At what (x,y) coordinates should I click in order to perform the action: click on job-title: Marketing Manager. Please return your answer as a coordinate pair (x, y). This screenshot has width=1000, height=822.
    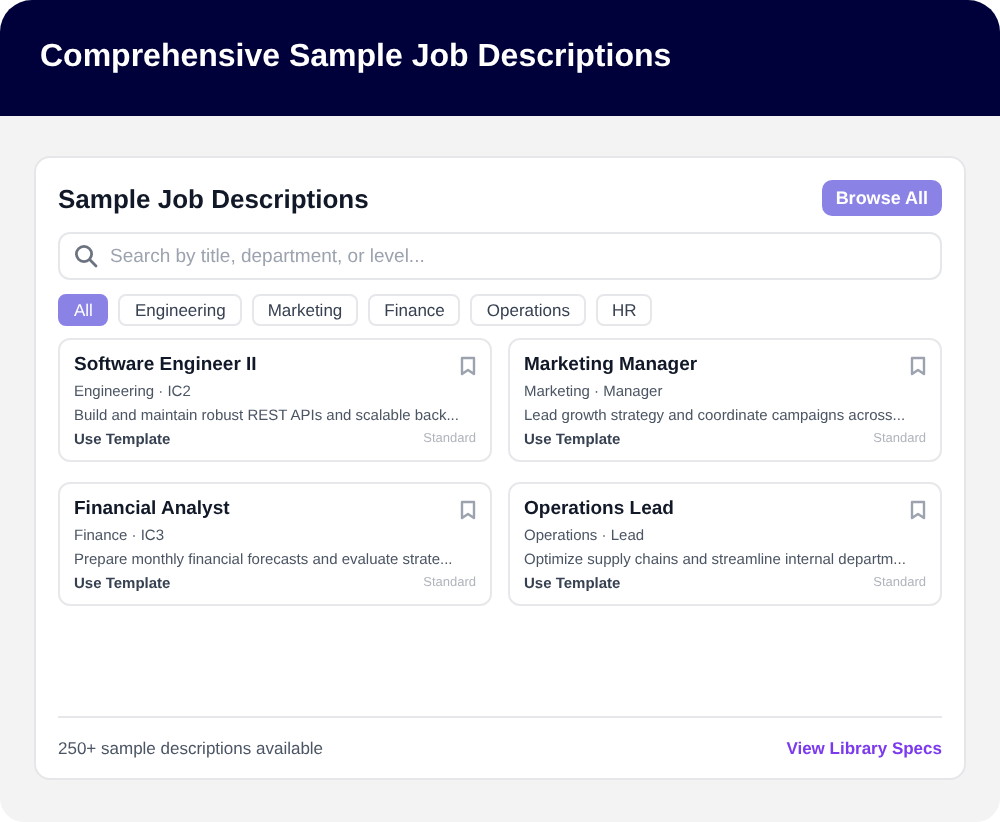
    Looking at the image, I should click on (611, 365).